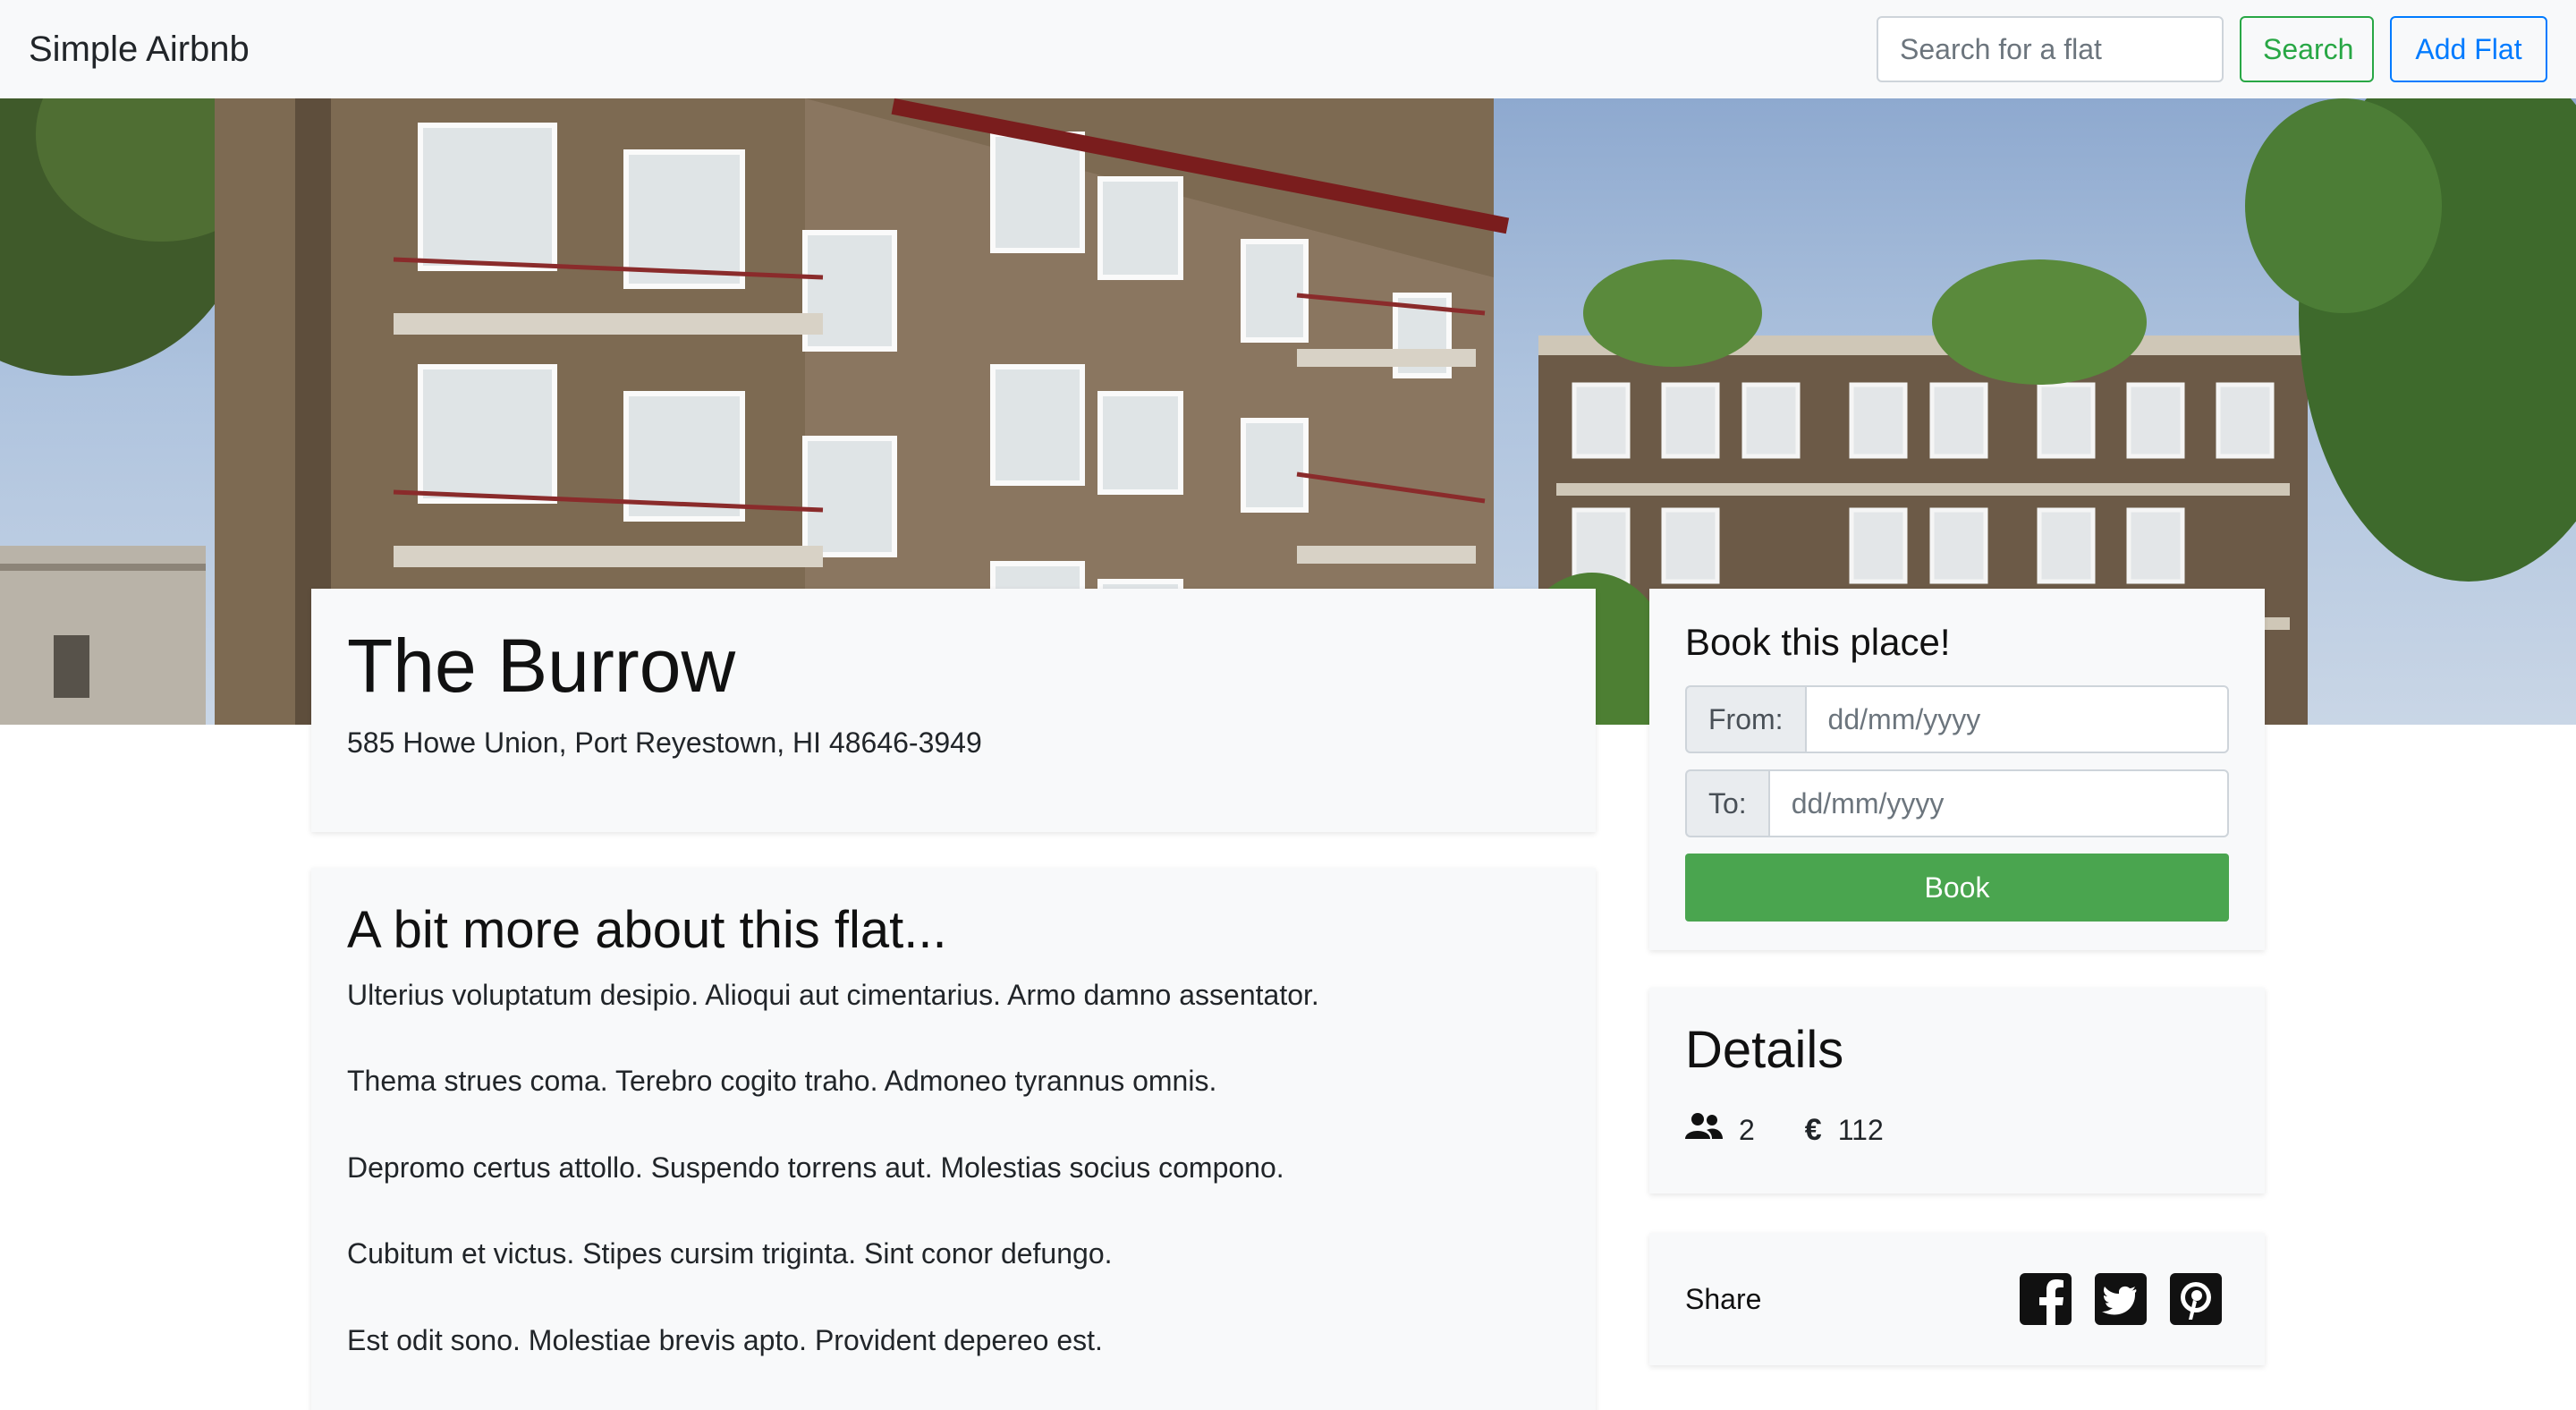 This screenshot has width=2576, height=1410. Describe the element at coordinates (2016, 719) in the screenshot. I see `from-date-input` at that location.